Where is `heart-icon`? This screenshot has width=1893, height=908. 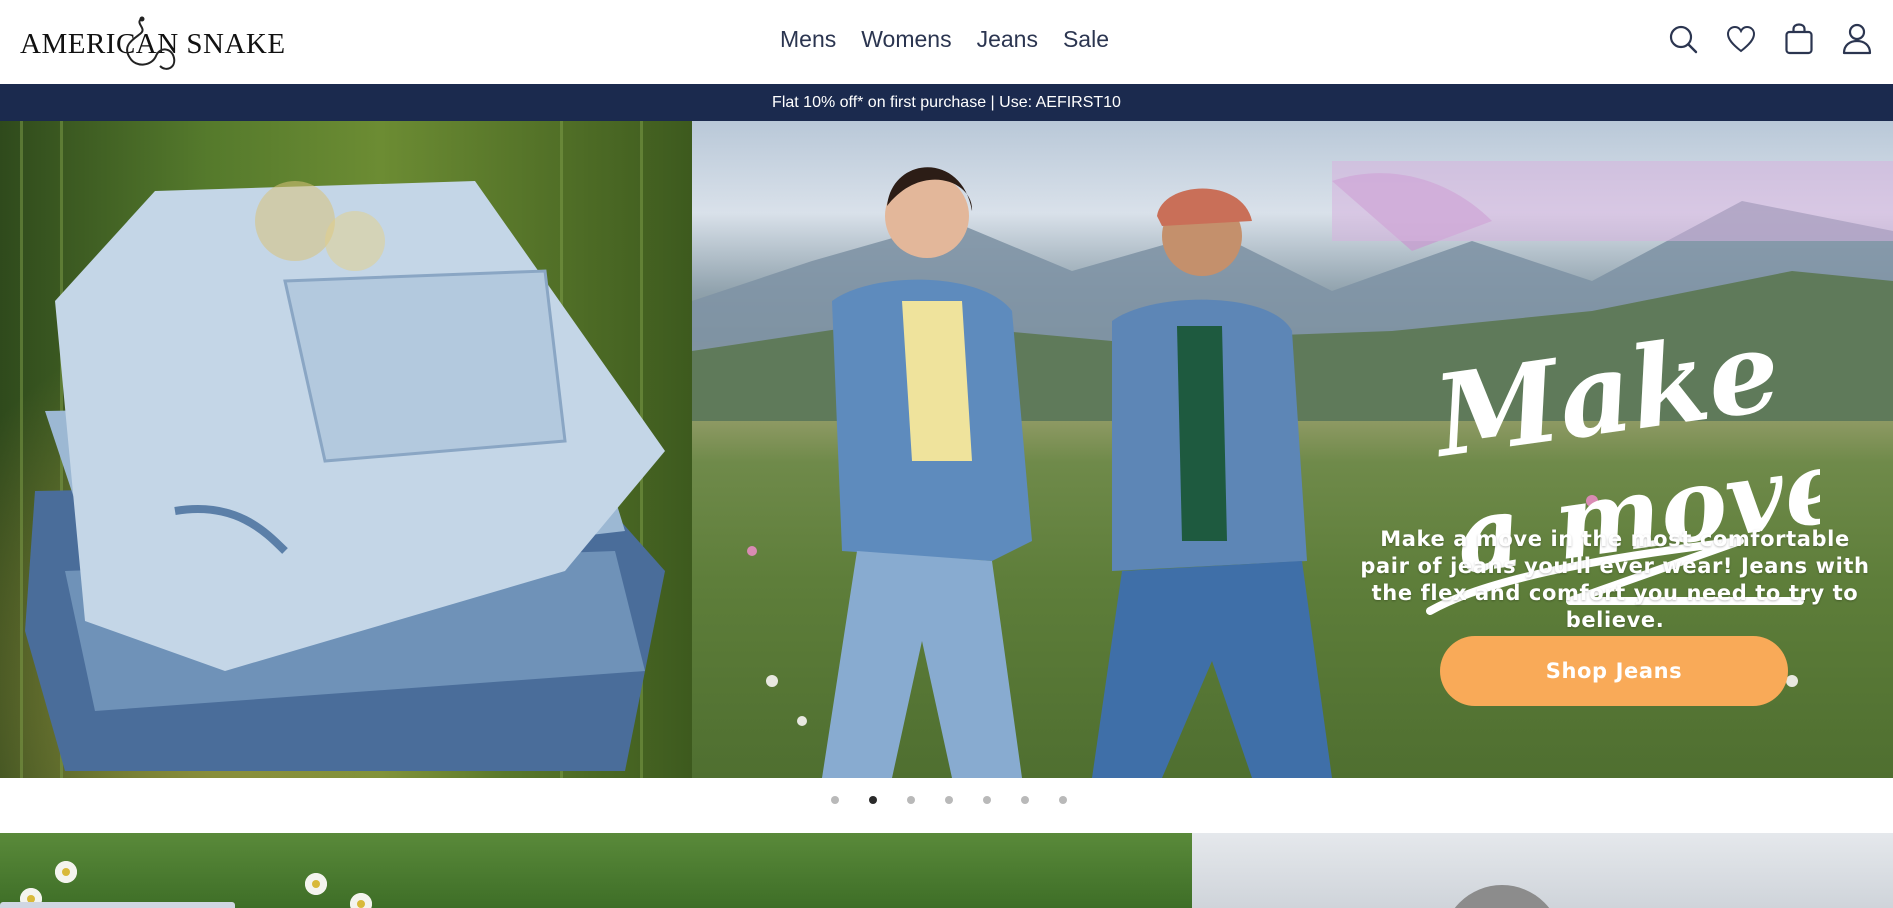 heart-icon is located at coordinates (1741, 39).